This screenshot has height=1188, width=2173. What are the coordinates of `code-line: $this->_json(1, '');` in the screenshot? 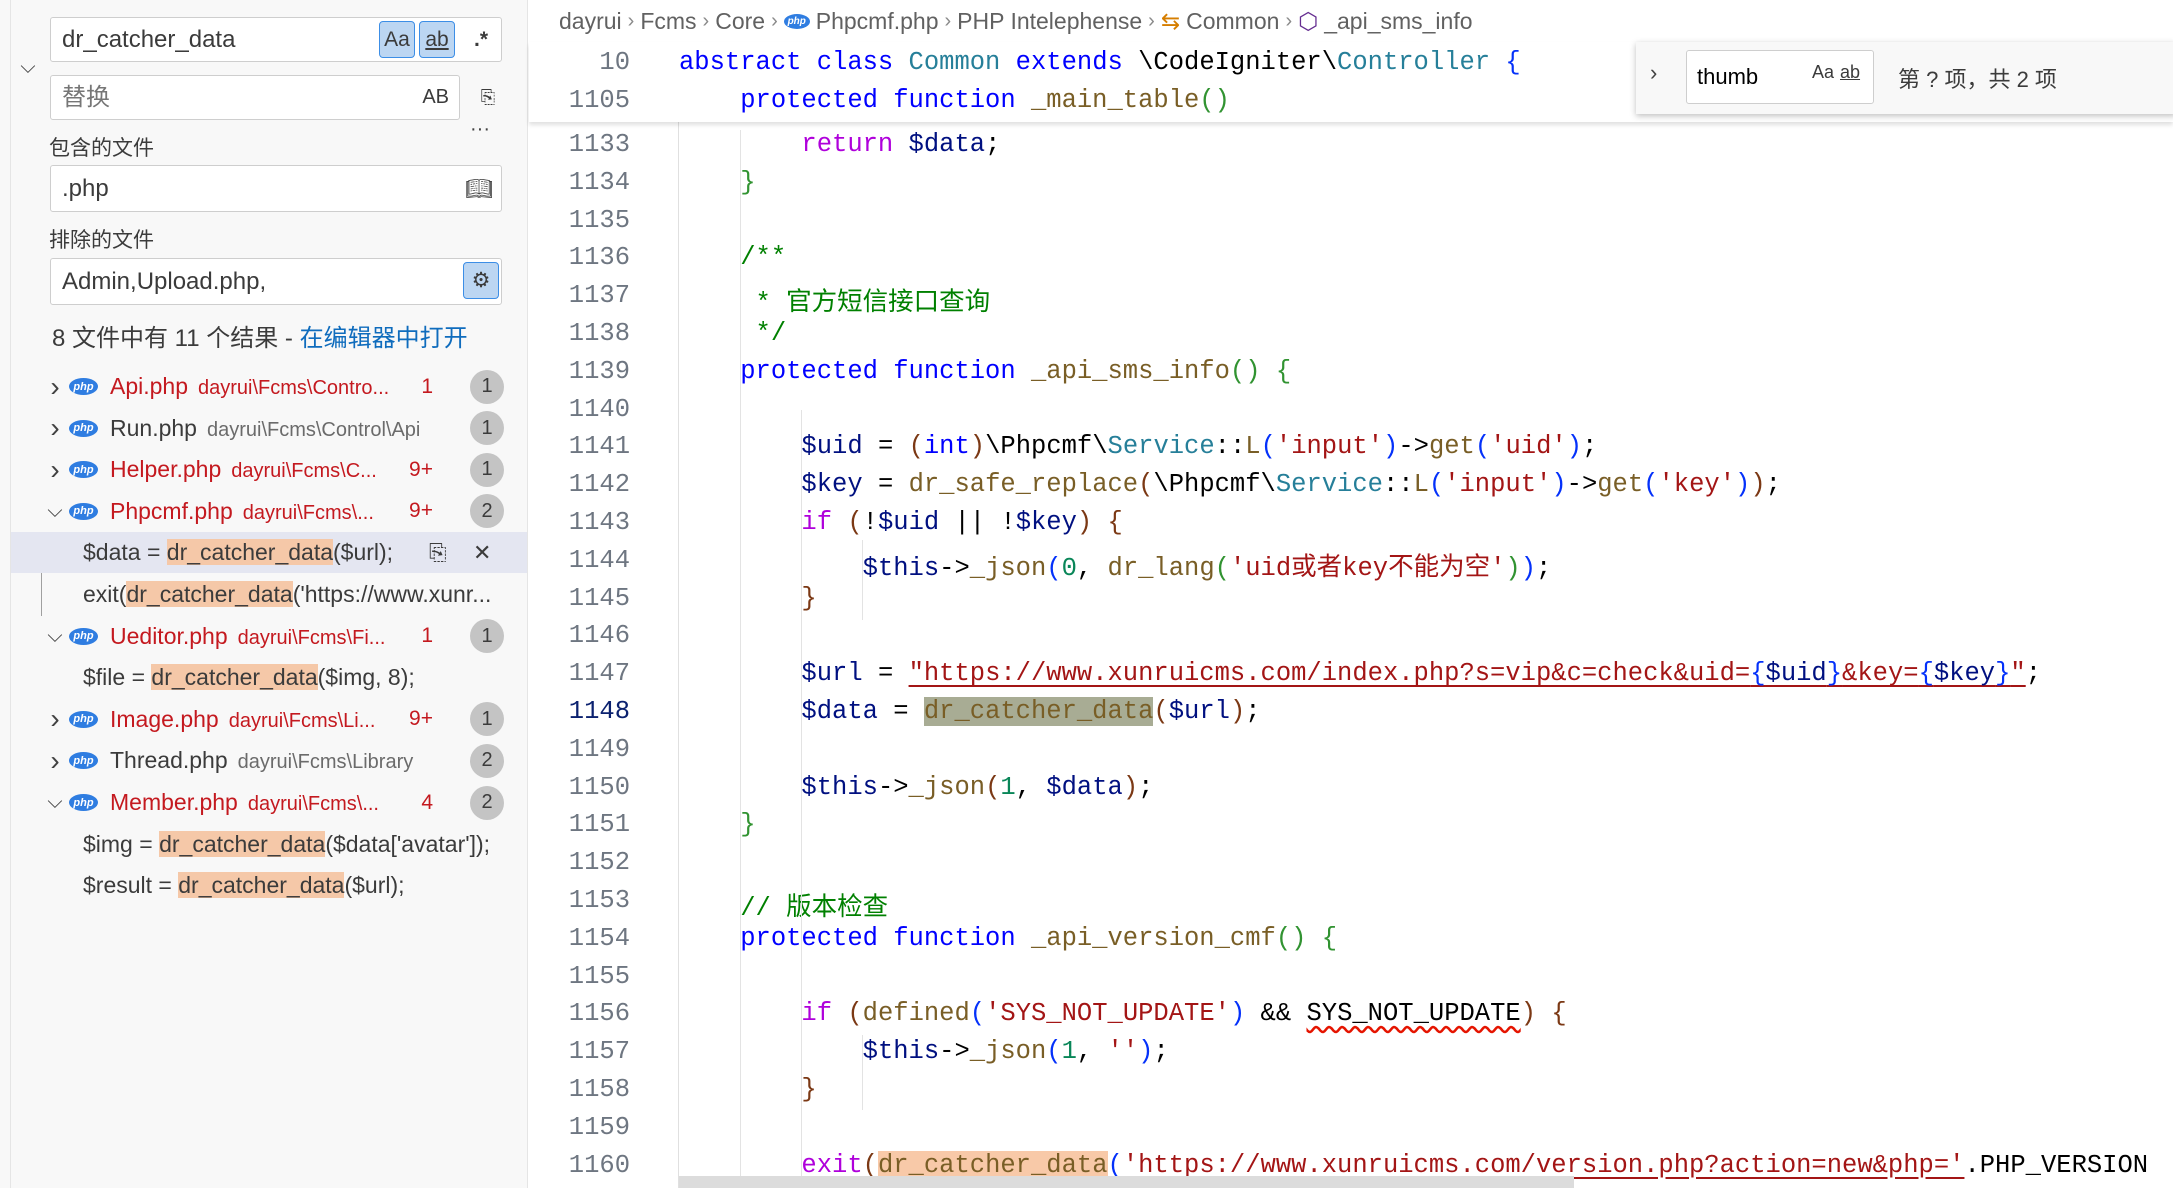 It's located at (924, 1051).